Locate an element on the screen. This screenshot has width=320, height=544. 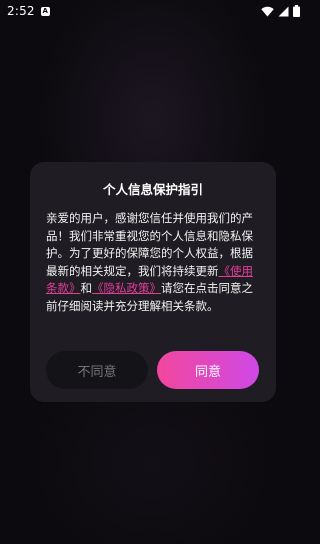
status-left: 2:52 A is located at coordinates (28, 11).